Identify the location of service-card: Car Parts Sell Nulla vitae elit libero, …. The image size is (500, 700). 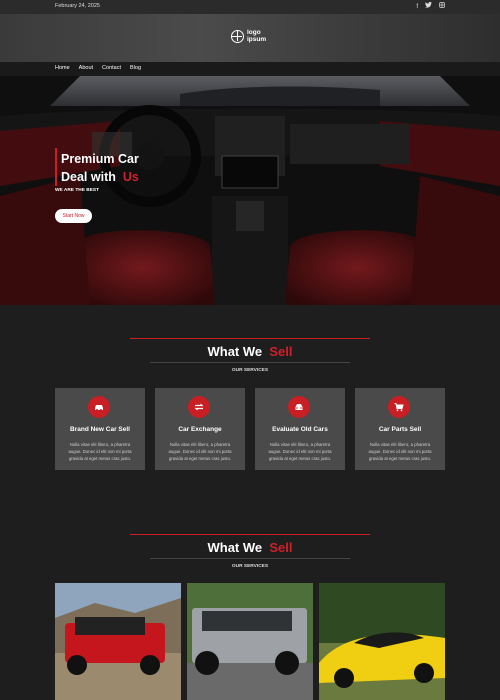
(400, 429).